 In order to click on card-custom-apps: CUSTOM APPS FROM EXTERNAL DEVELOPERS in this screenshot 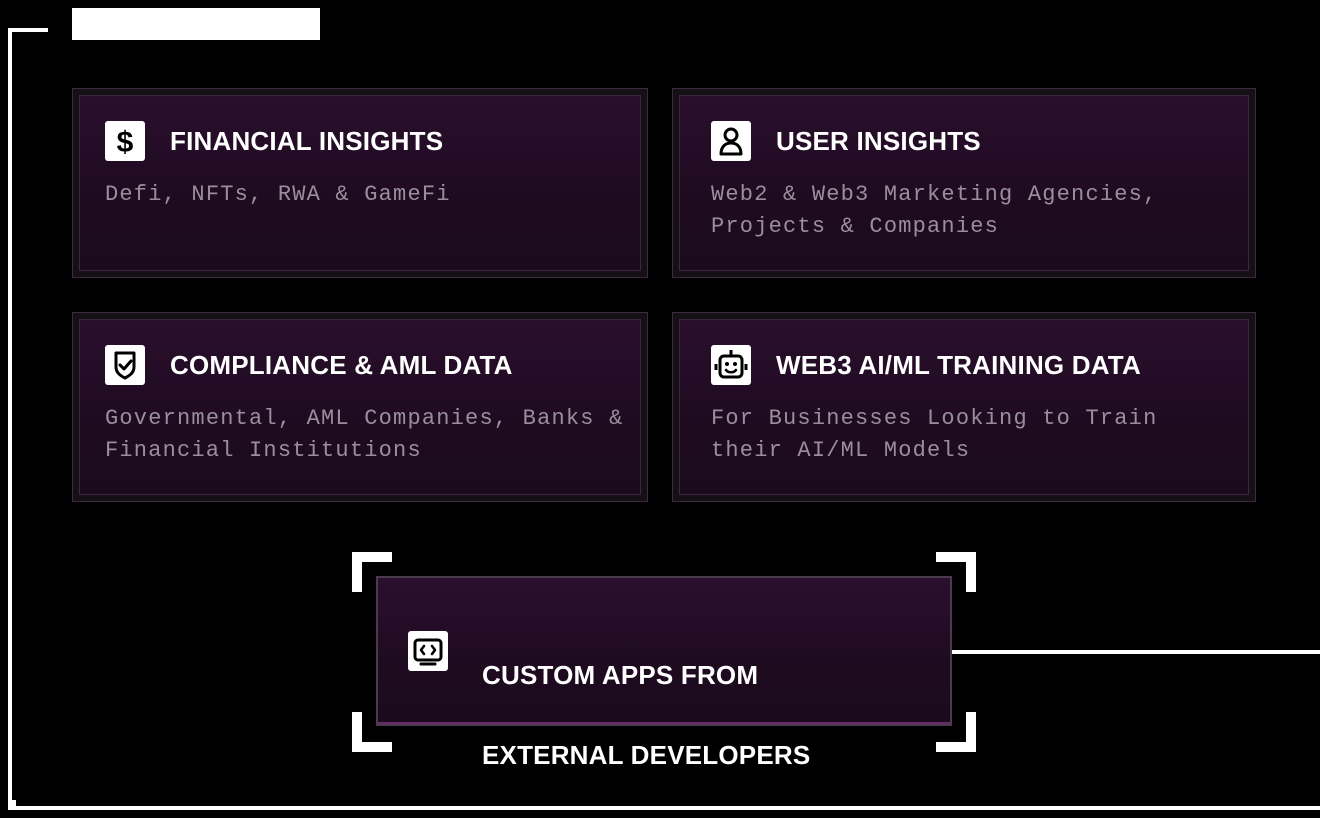, I will do `click(664, 673)`.